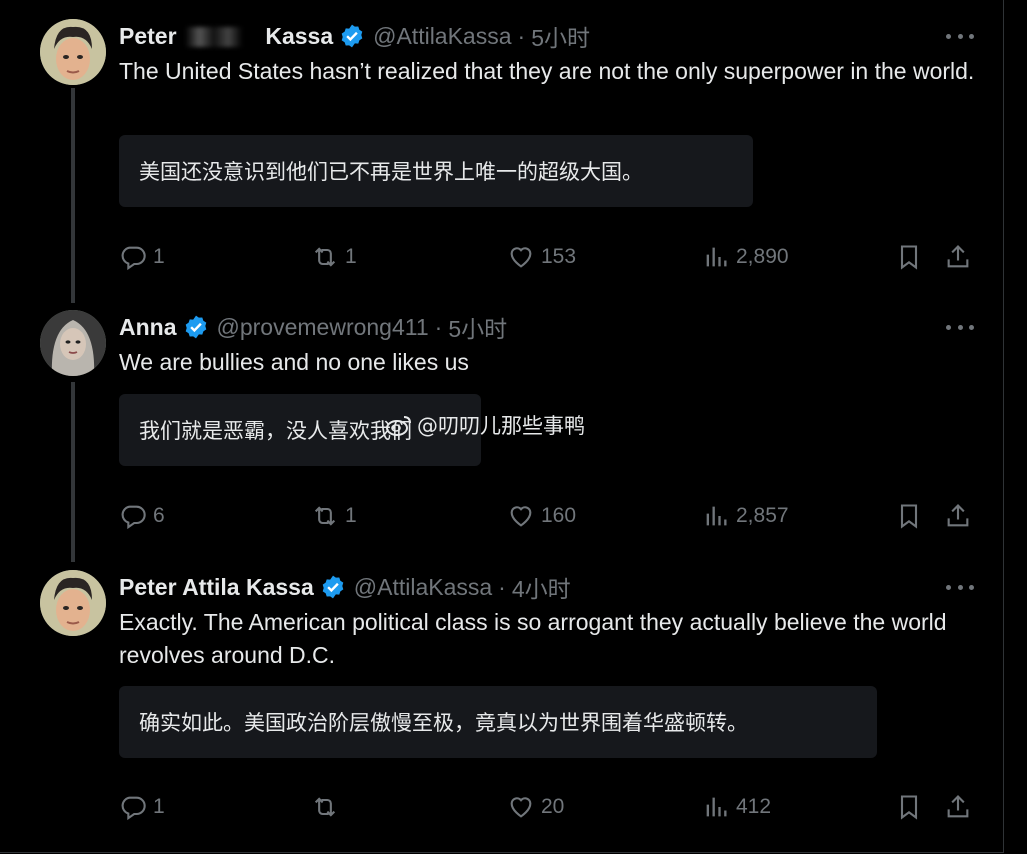 Image resolution: width=1027 pixels, height=854 pixels. Describe the element at coordinates (345, 587) in the screenshot. I see `tweet-header: Peter Attila Kassa @AttilaKassa · 4小时` at that location.